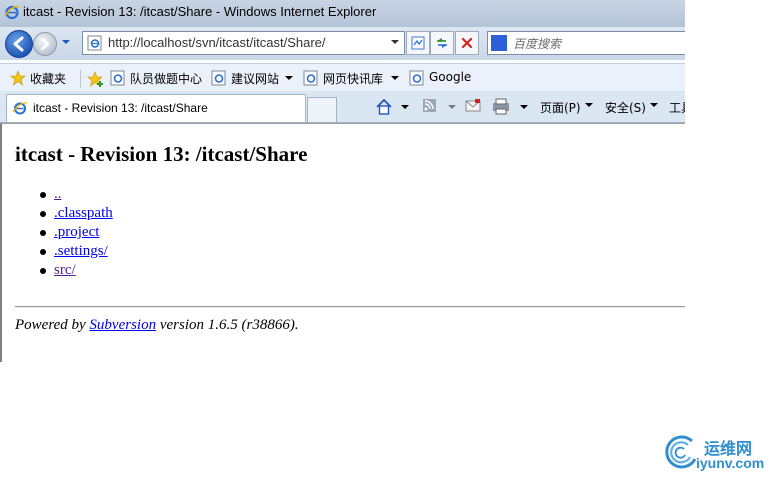 The height and width of the screenshot is (480, 768). I want to click on subversion-link: Subversion, so click(122, 325).